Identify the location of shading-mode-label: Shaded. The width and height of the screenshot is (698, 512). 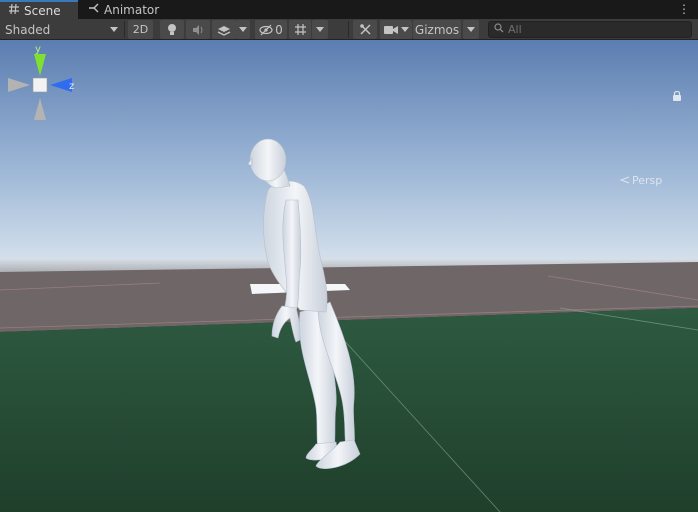
(28, 29).